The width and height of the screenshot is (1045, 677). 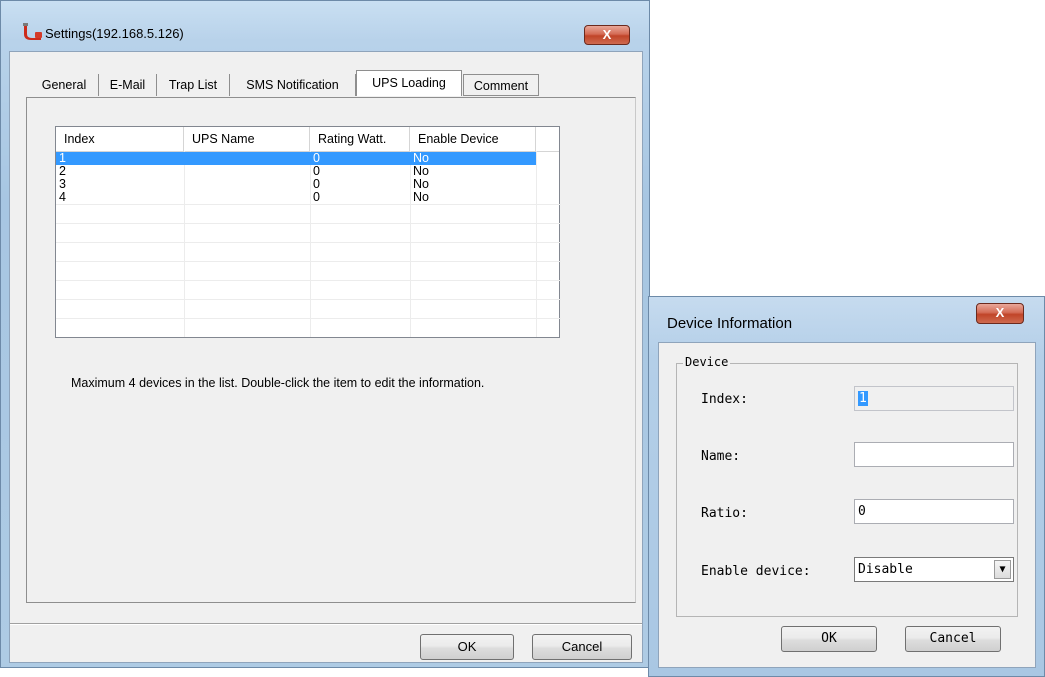 I want to click on enable-device-label: Enable device:, so click(x=756, y=571).